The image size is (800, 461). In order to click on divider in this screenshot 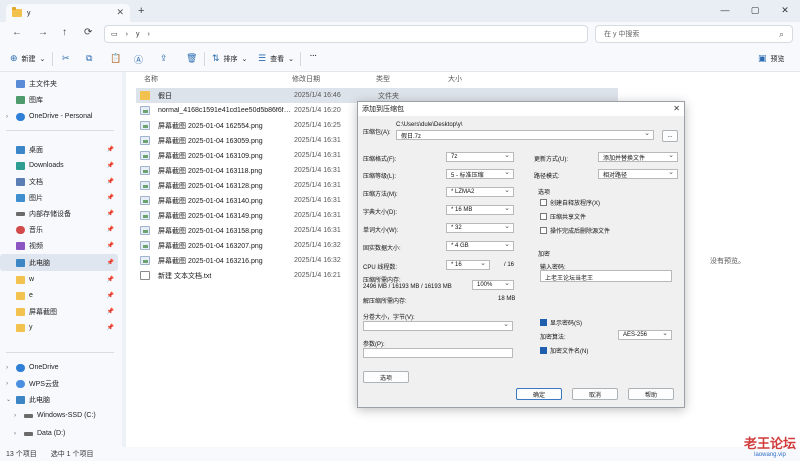, I will do `click(204, 59)`.